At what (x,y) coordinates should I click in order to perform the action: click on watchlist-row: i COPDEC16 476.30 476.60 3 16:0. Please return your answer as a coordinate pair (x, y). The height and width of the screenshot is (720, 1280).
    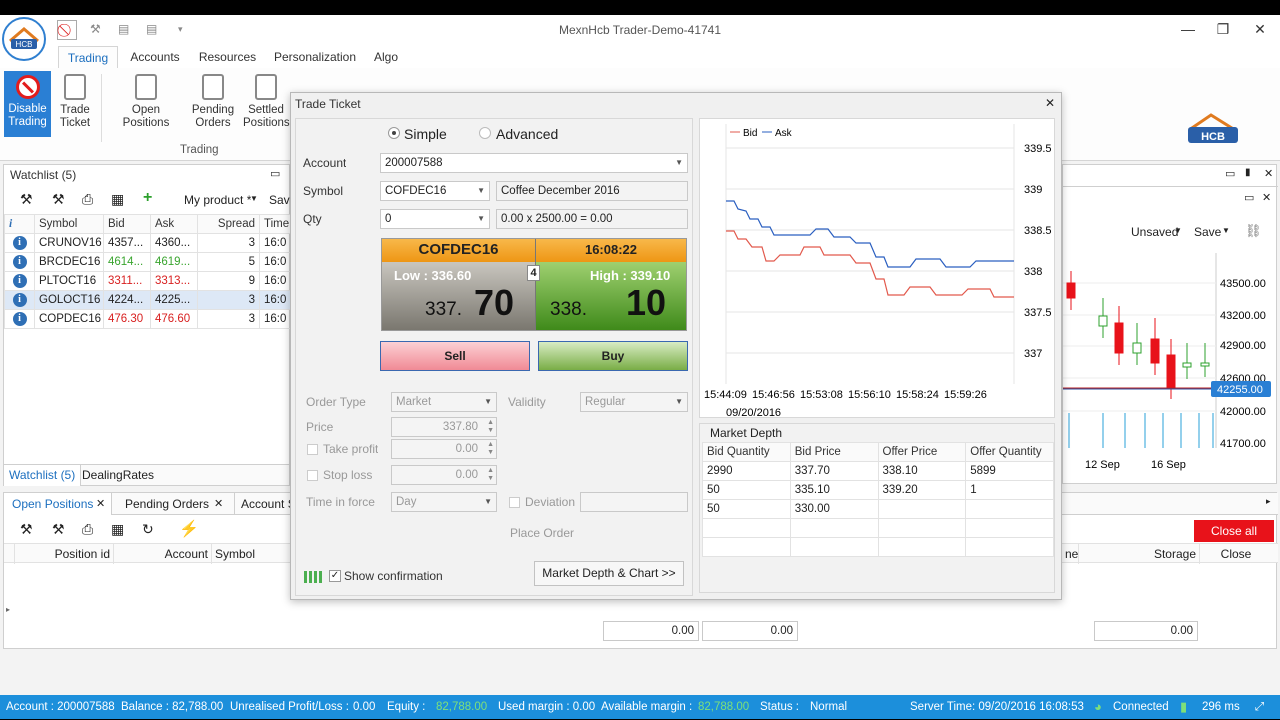
    Looking at the image, I should click on (148, 319).